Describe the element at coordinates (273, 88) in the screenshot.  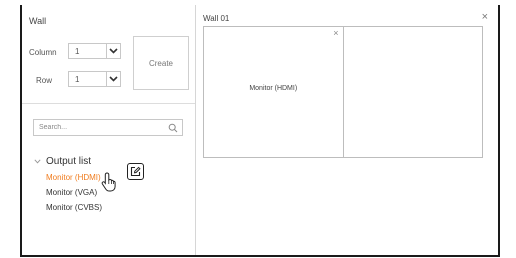
I see `wall-cell-label: Monitor (HDMI)` at that location.